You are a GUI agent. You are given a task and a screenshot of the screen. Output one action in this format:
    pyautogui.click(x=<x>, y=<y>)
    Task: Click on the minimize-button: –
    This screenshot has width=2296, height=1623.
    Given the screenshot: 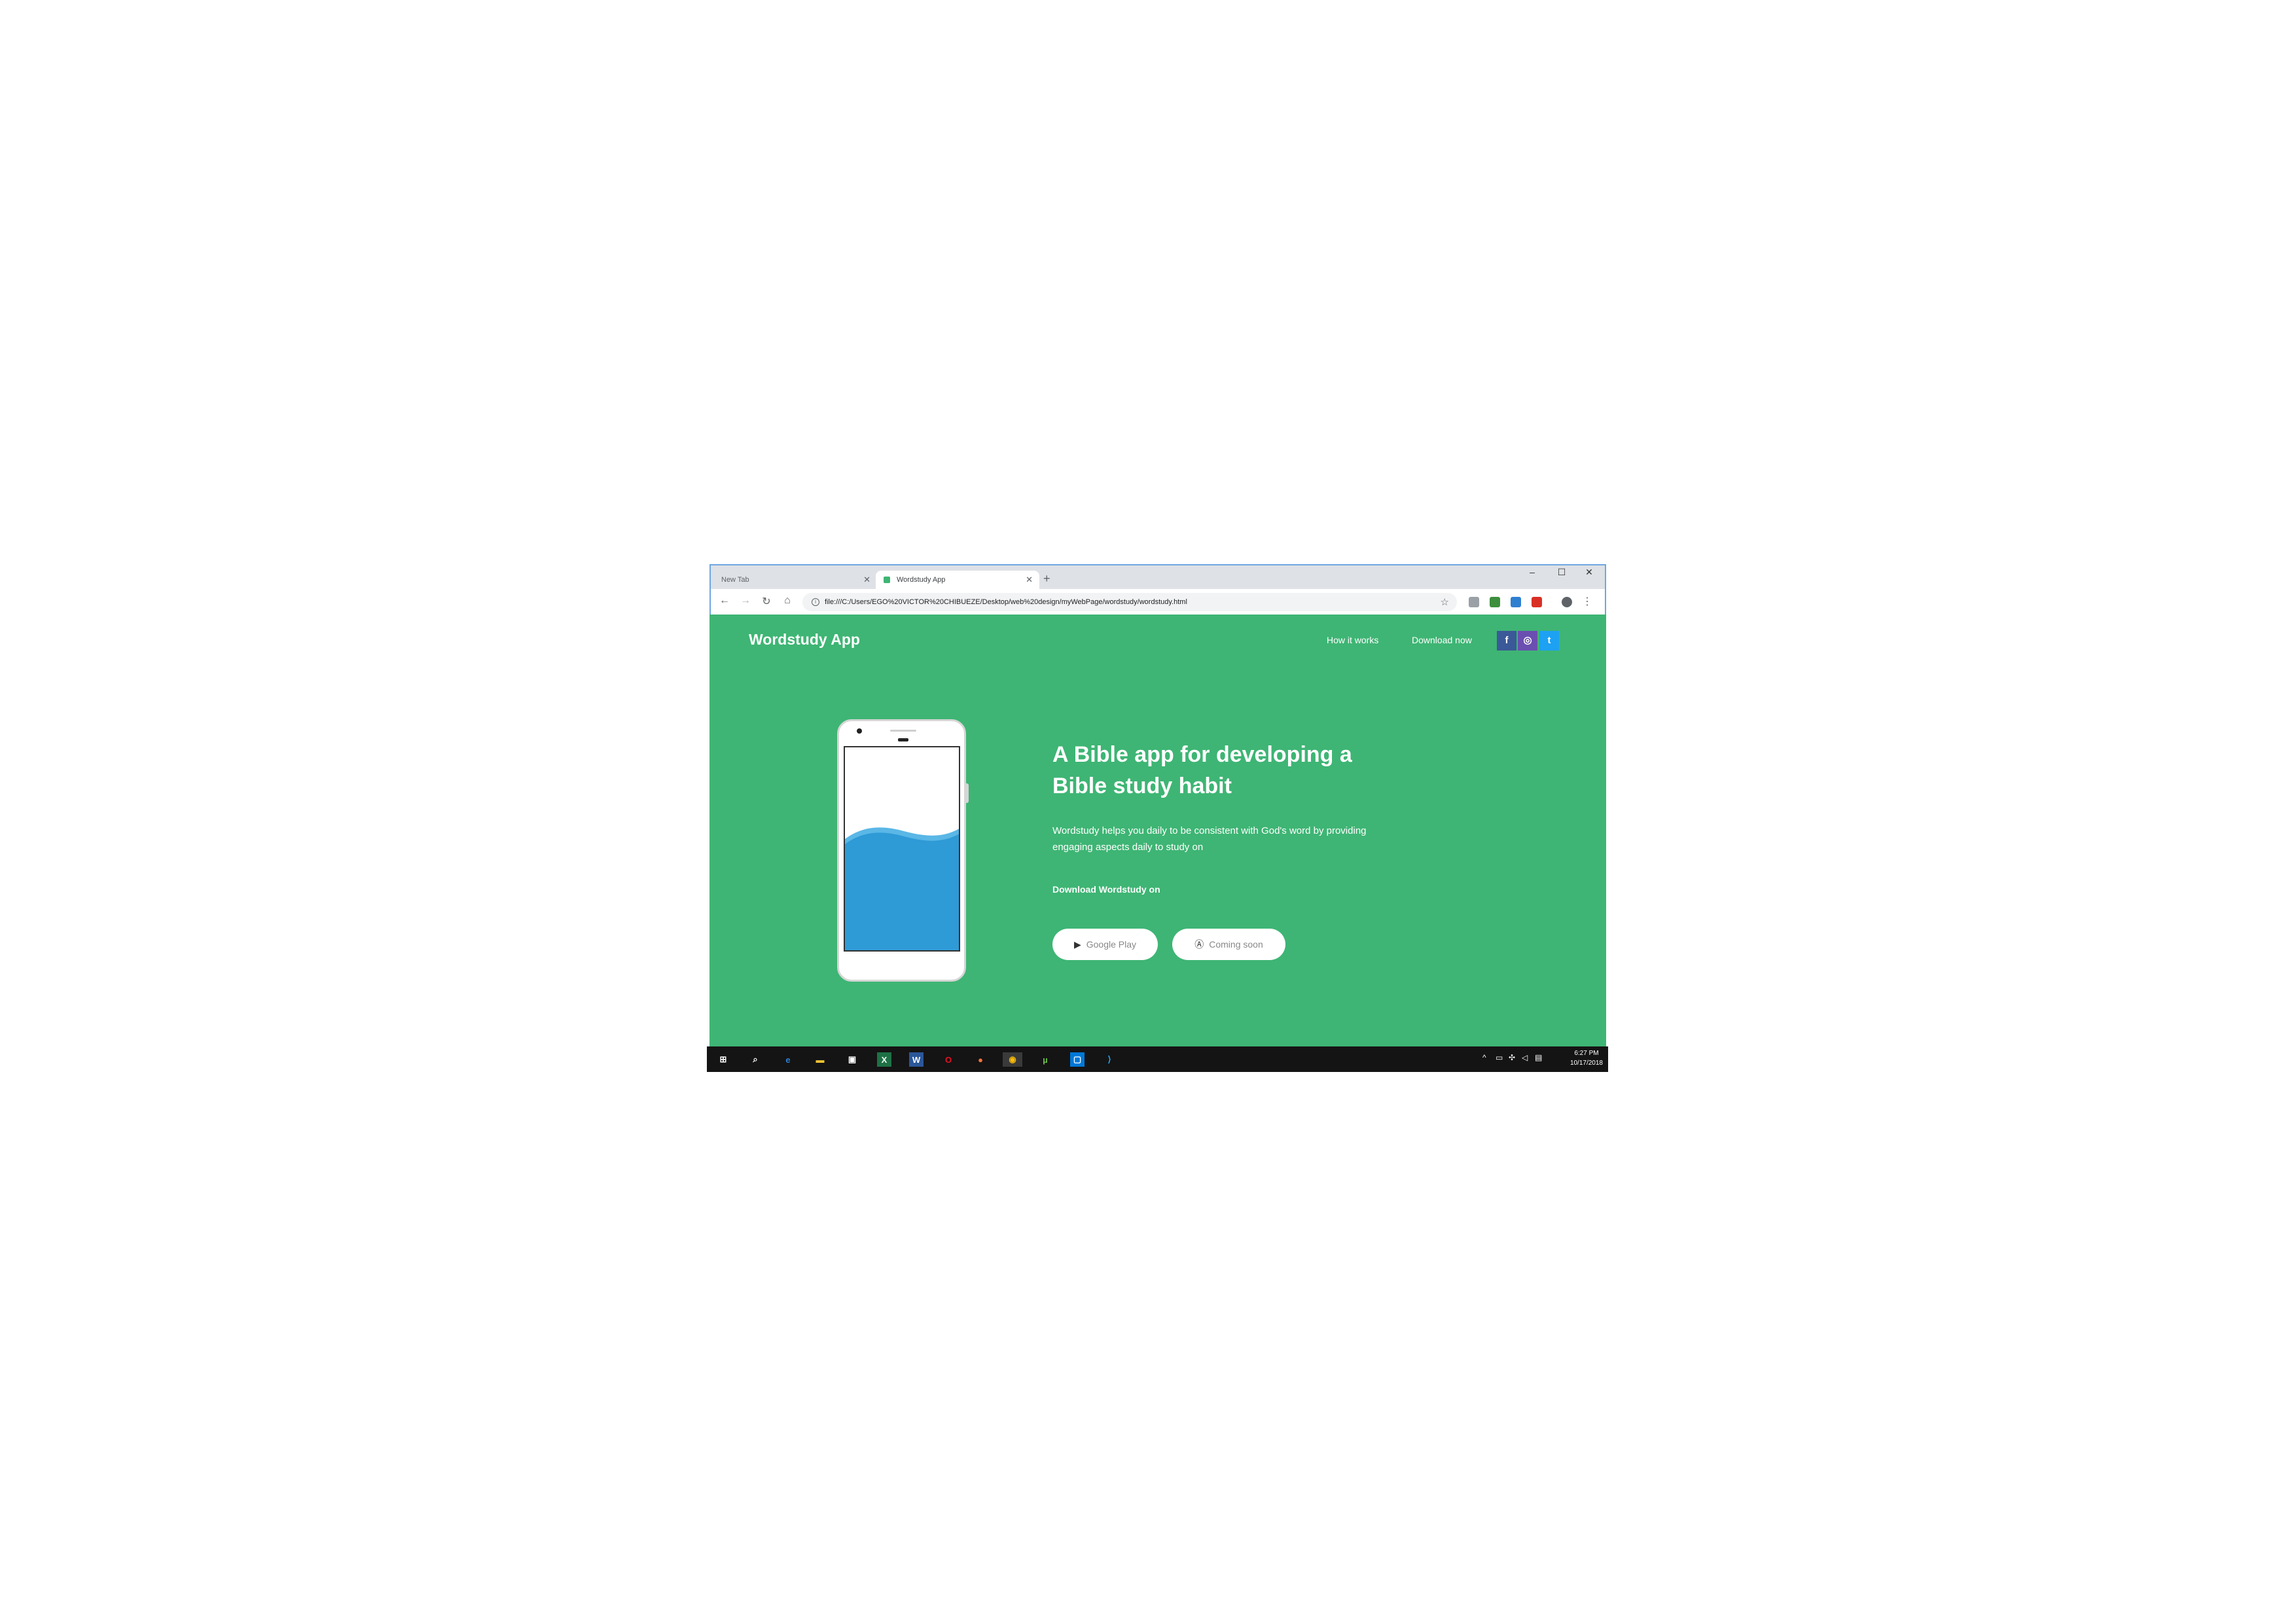 What is the action you would take?
    pyautogui.click(x=1532, y=572)
    